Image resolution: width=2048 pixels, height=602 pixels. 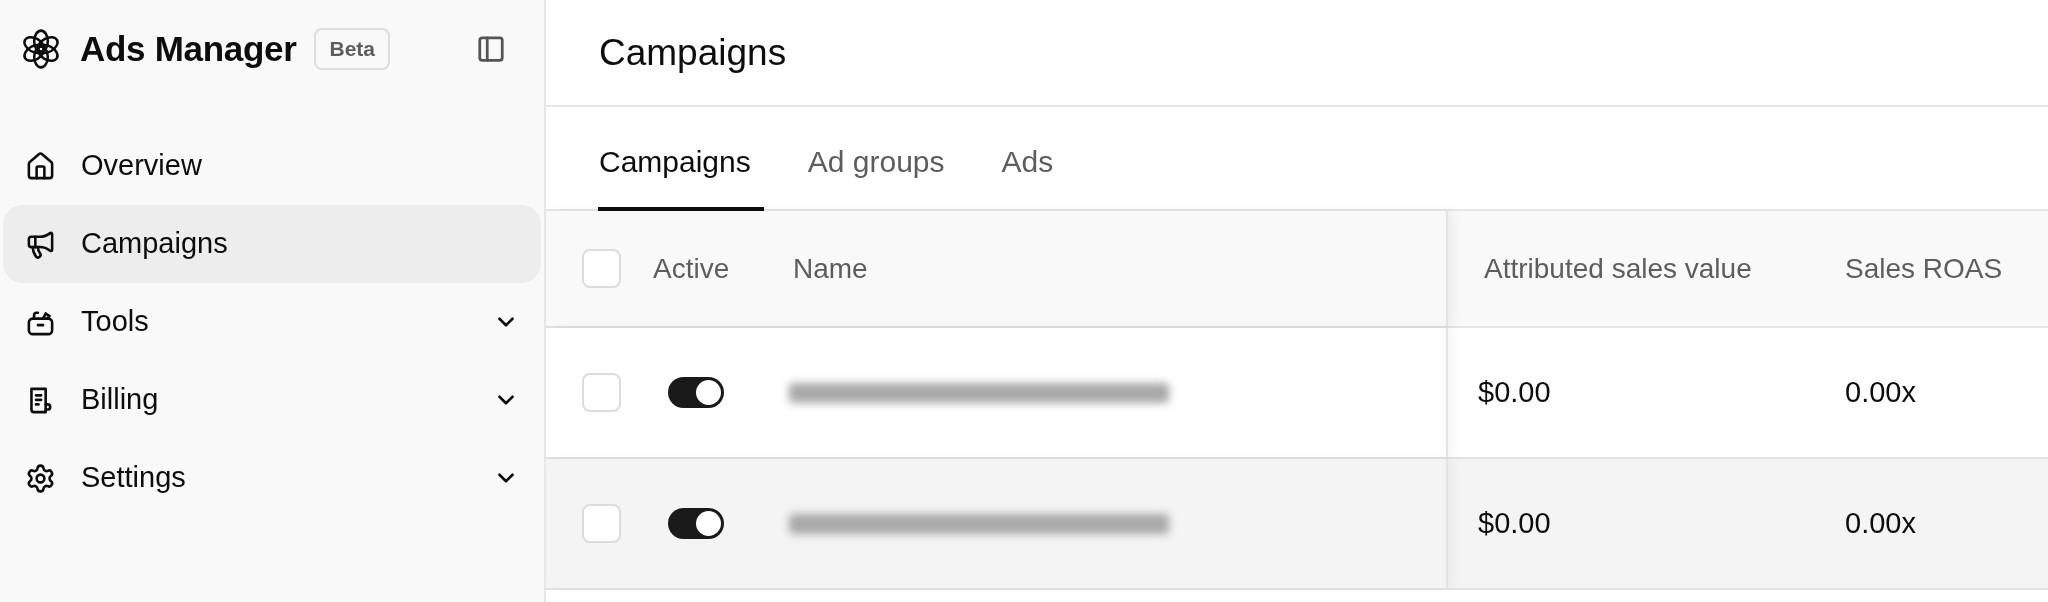 What do you see at coordinates (40, 166) in the screenshot?
I see `home-icon` at bounding box center [40, 166].